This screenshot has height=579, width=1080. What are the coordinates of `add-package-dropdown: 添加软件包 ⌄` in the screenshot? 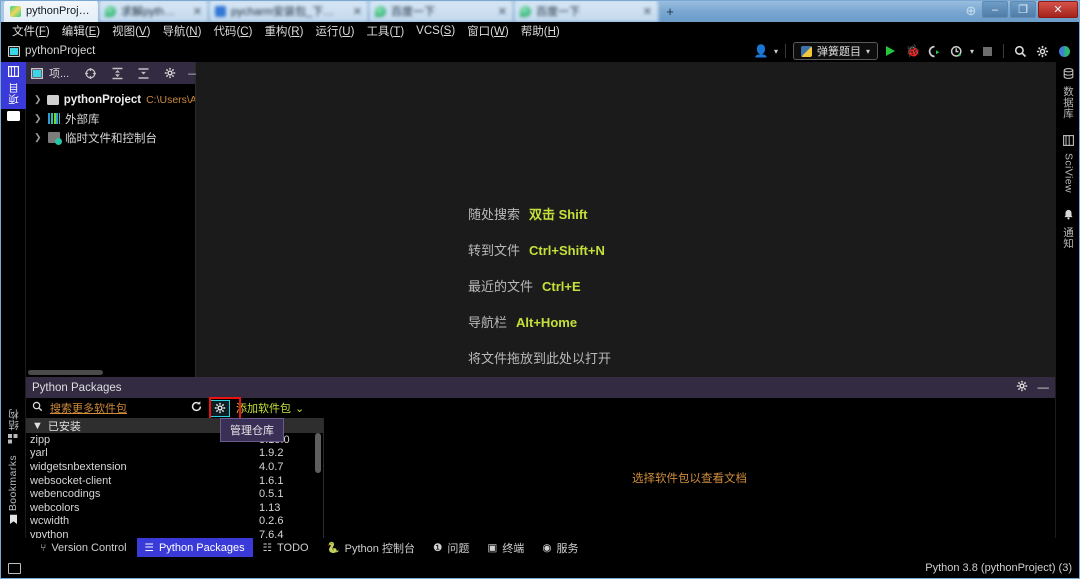 It's located at (270, 408).